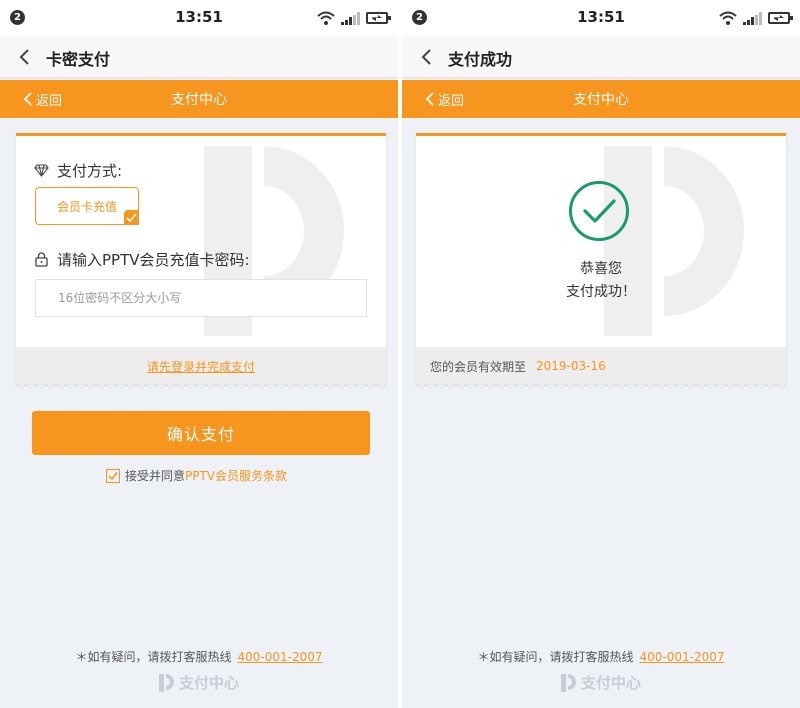 This screenshot has height=708, width=800. Describe the element at coordinates (478, 366) in the screenshot. I see `expire-label: 您的会员有效期至` at that location.